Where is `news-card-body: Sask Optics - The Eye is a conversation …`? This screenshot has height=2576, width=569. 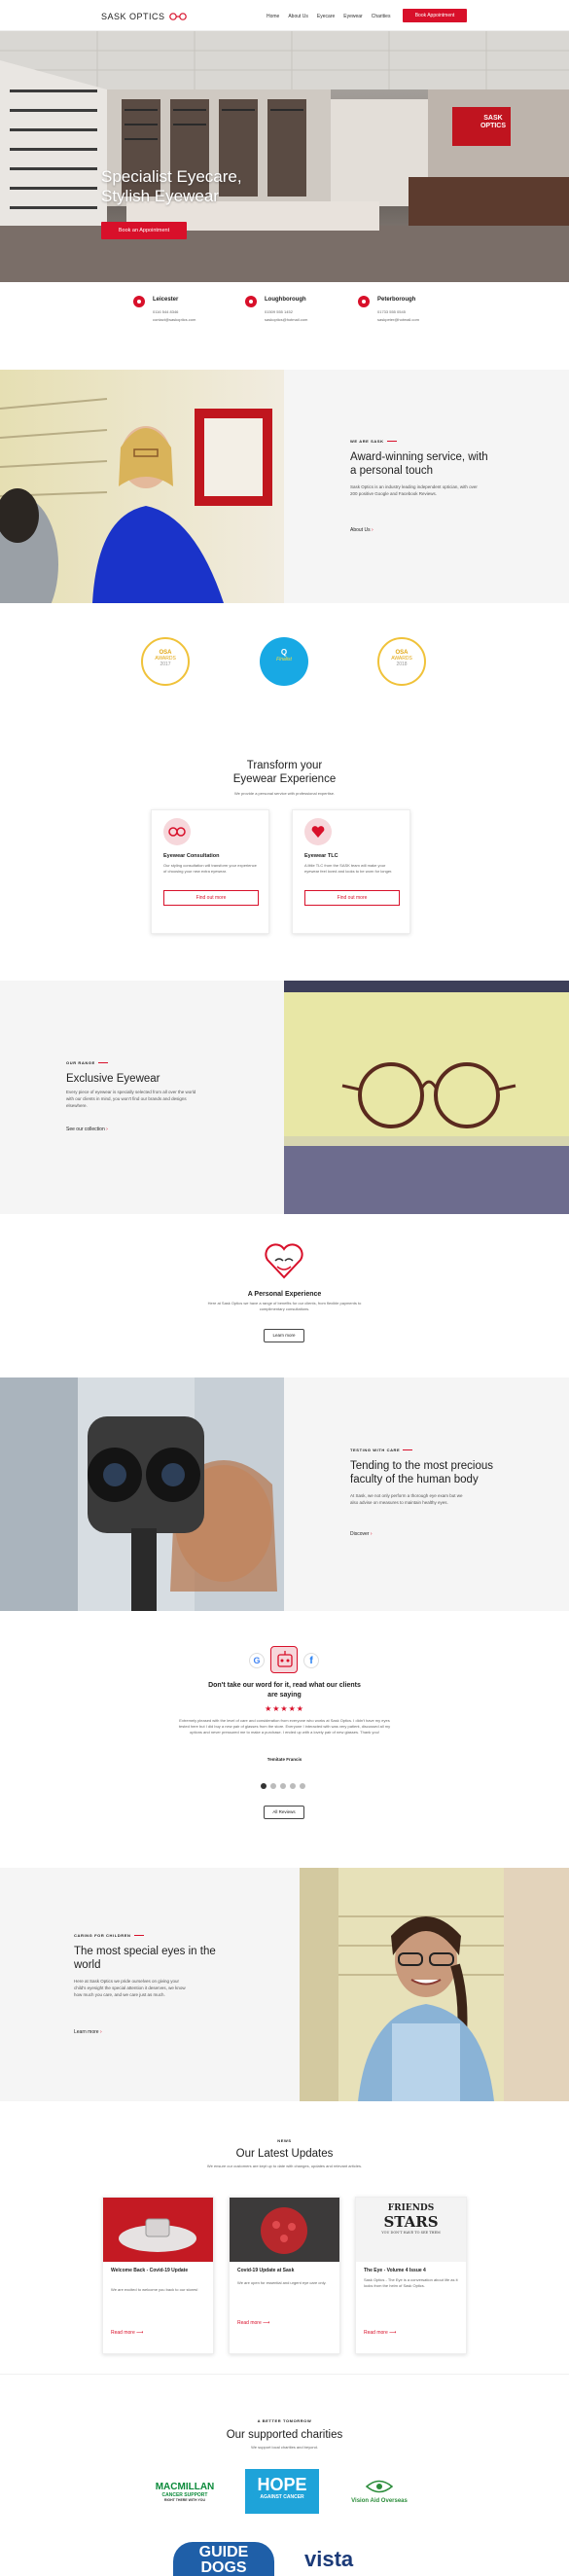 news-card-body: Sask Optics - The Eye is a conversation … is located at coordinates (411, 2282).